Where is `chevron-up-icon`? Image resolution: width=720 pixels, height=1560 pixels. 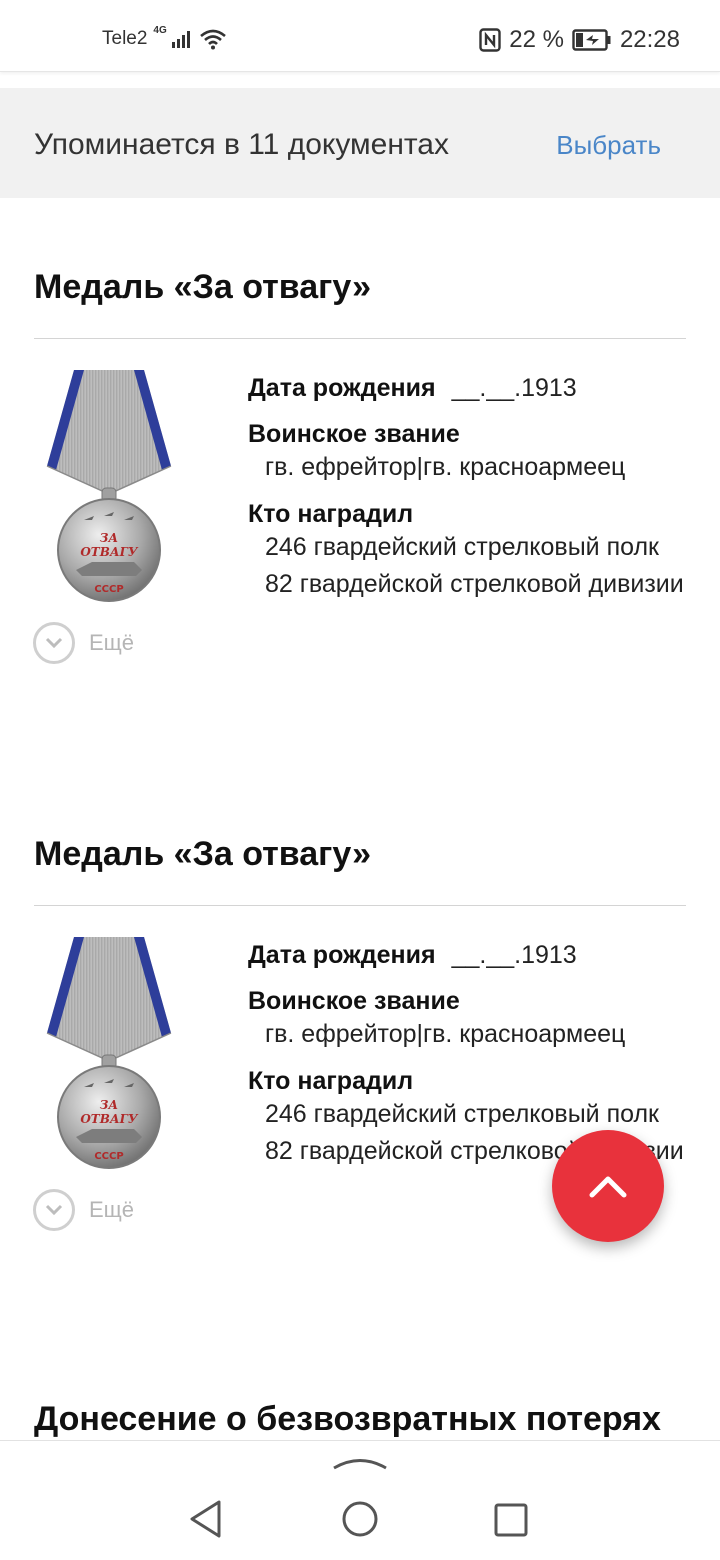 chevron-up-icon is located at coordinates (608, 1187).